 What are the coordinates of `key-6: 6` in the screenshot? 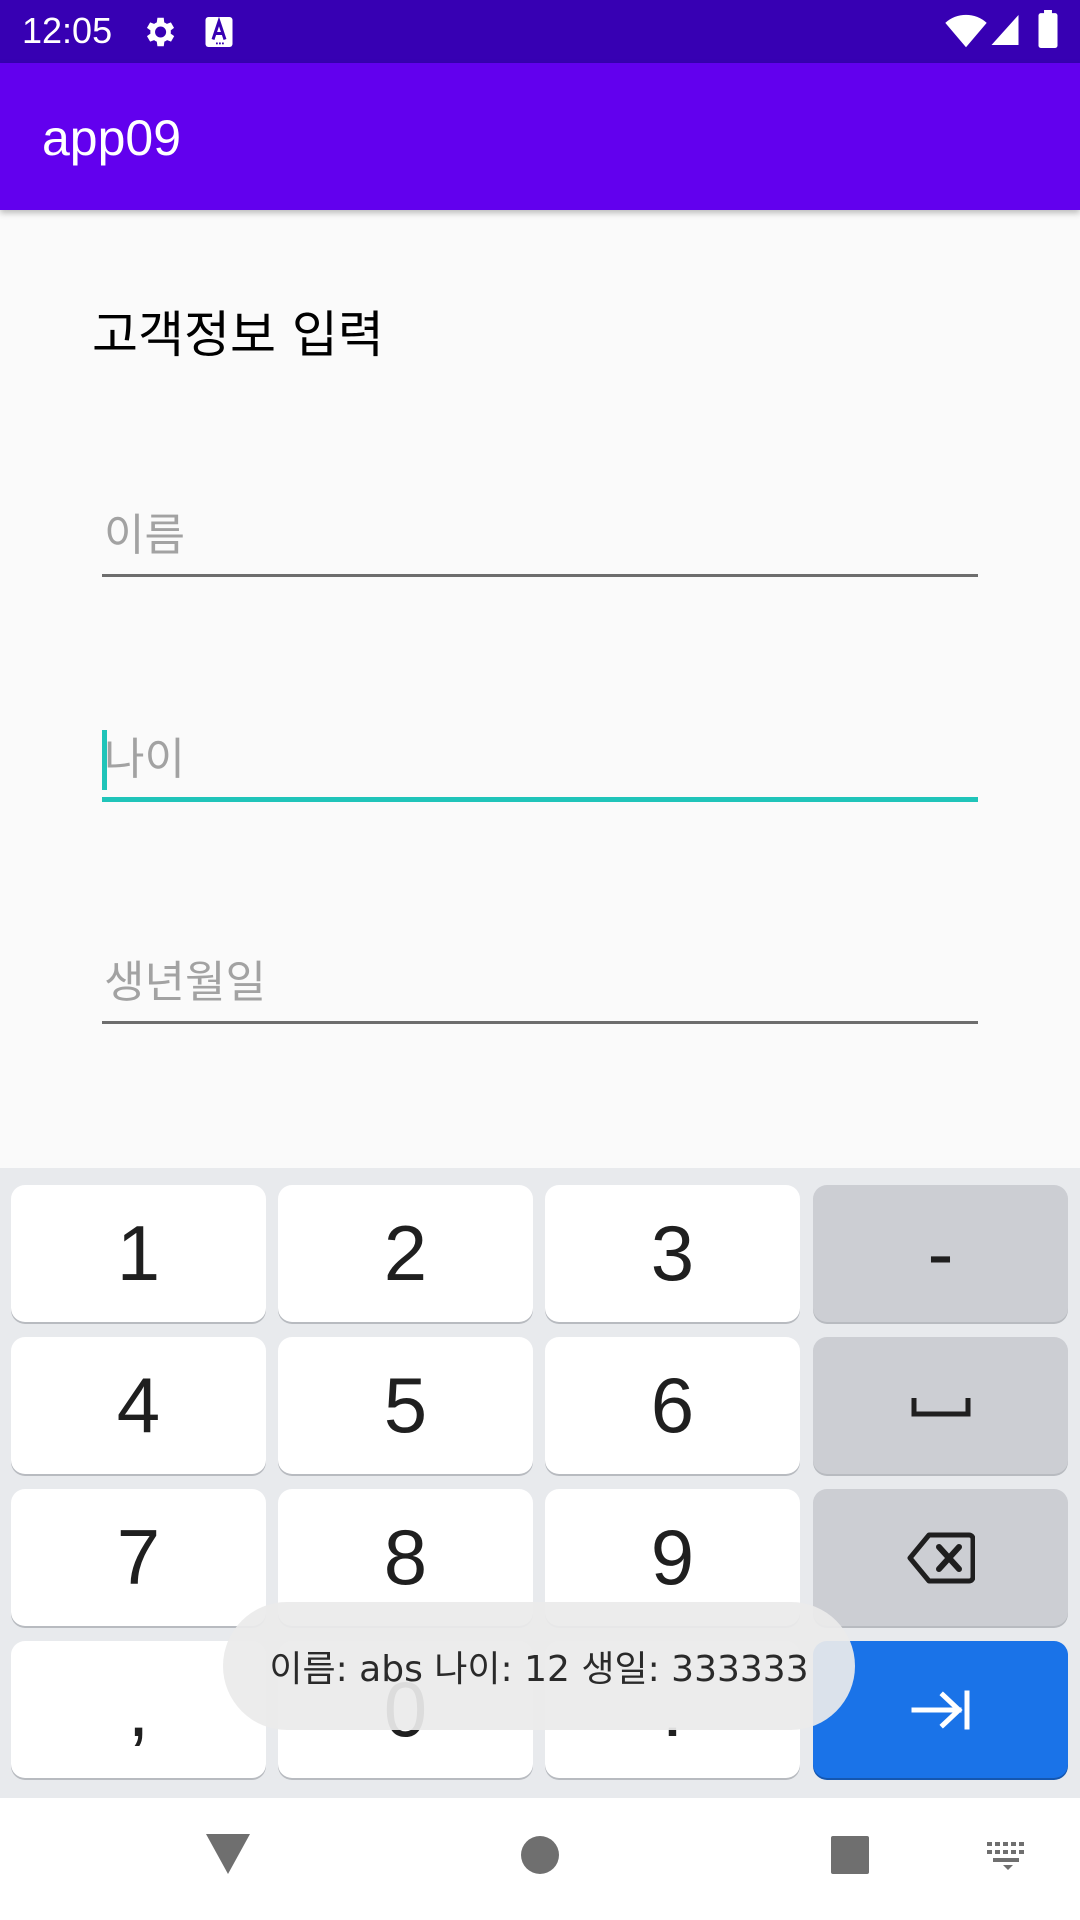 It's located at (672, 1405).